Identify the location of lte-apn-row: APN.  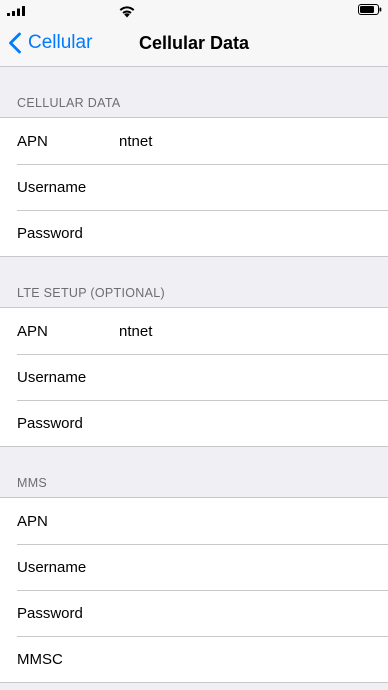
(194, 331).